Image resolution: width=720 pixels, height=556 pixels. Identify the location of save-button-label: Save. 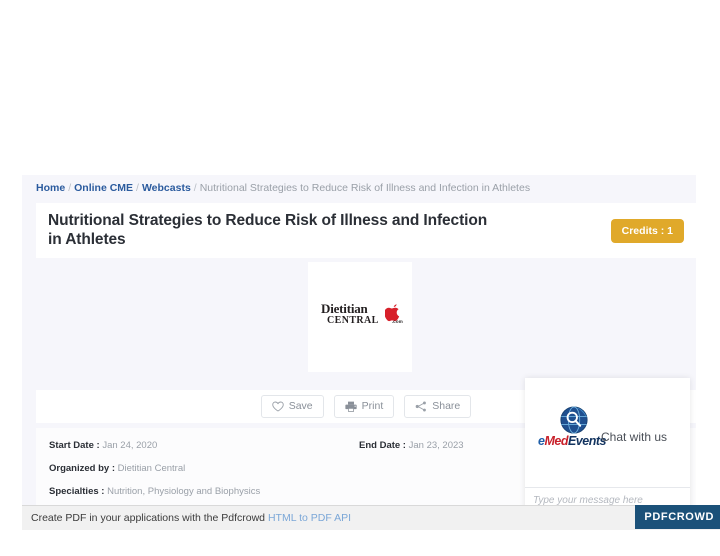
(300, 406).